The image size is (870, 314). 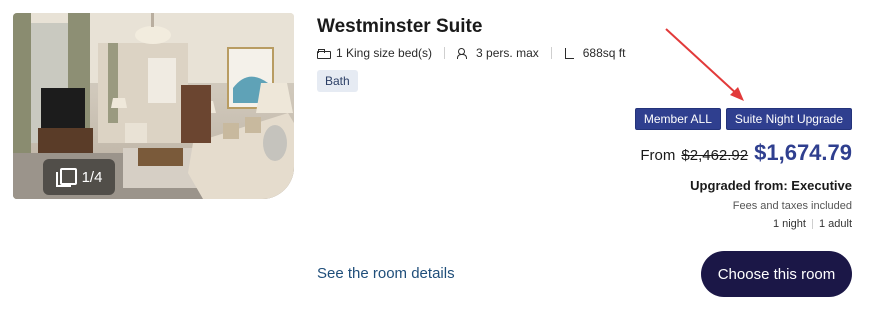 What do you see at coordinates (79, 177) in the screenshot?
I see `gallery-counter: 1/4` at bounding box center [79, 177].